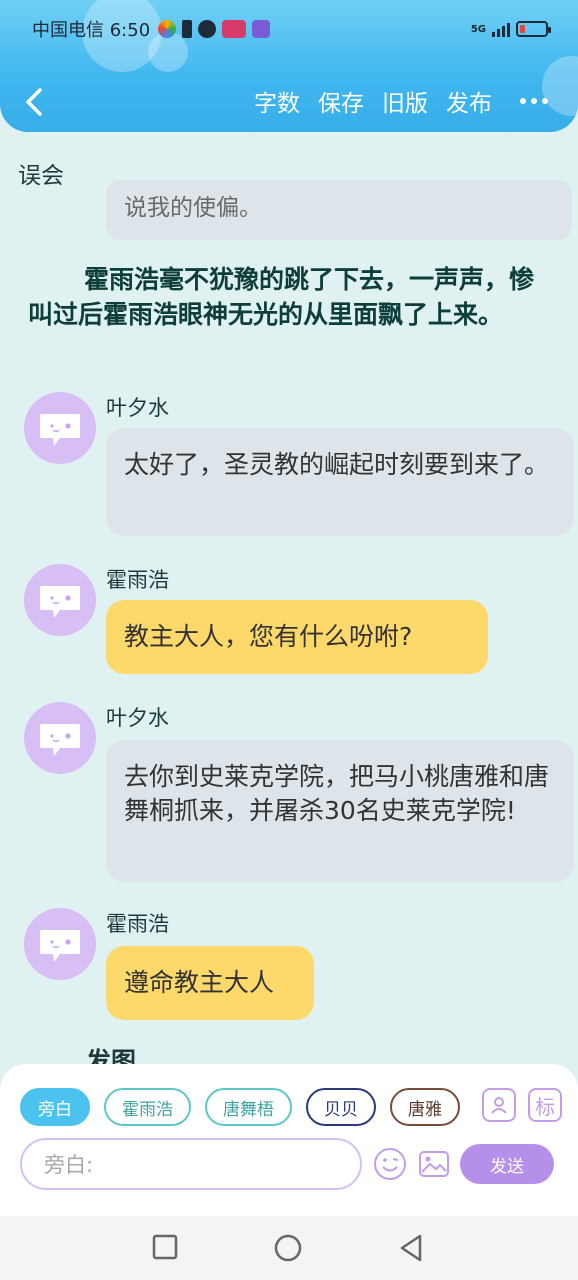 The width and height of the screenshot is (578, 1280). I want to click on send-button: 发送, so click(507, 1164).